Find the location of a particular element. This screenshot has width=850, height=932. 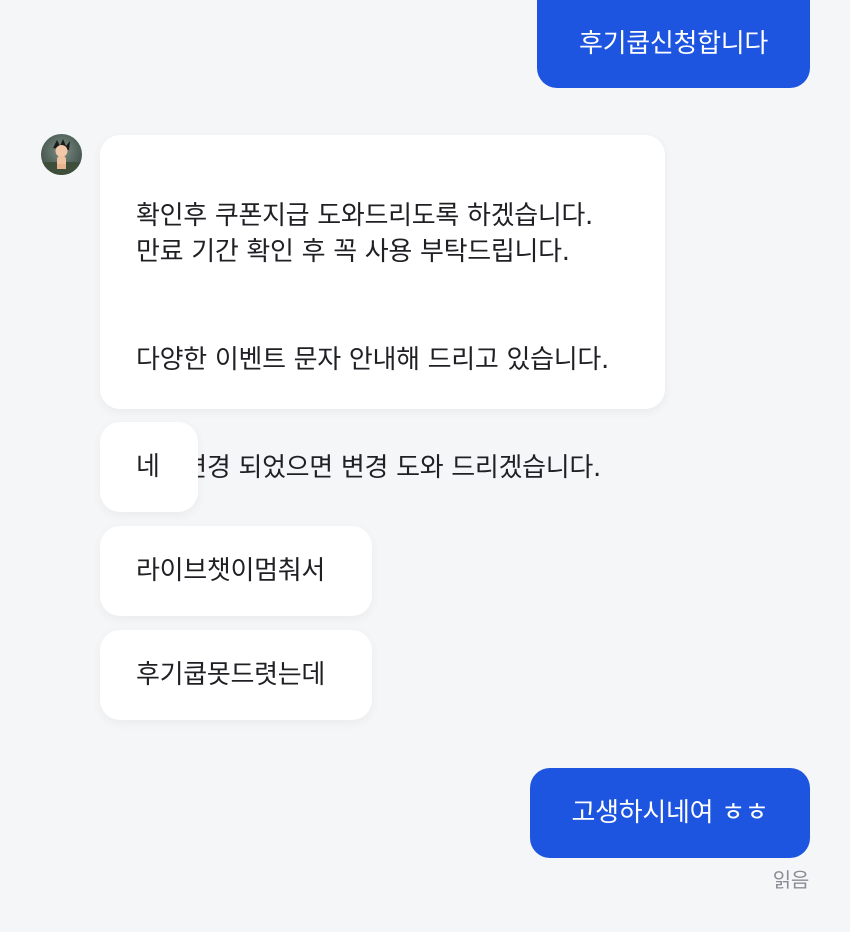

message-text: 후기쿱신청합니다 is located at coordinates (673, 44).